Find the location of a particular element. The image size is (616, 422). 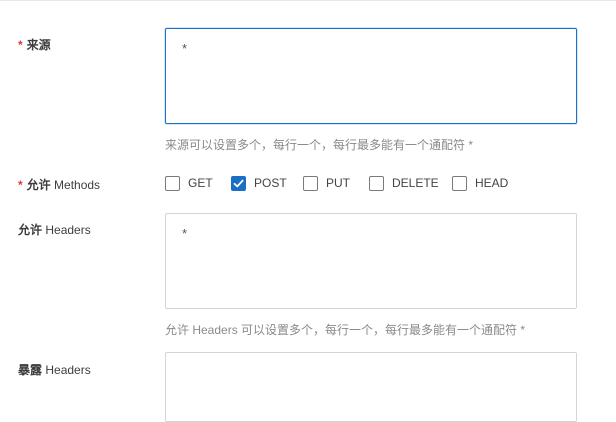

method-option-get: GET is located at coordinates (189, 183).